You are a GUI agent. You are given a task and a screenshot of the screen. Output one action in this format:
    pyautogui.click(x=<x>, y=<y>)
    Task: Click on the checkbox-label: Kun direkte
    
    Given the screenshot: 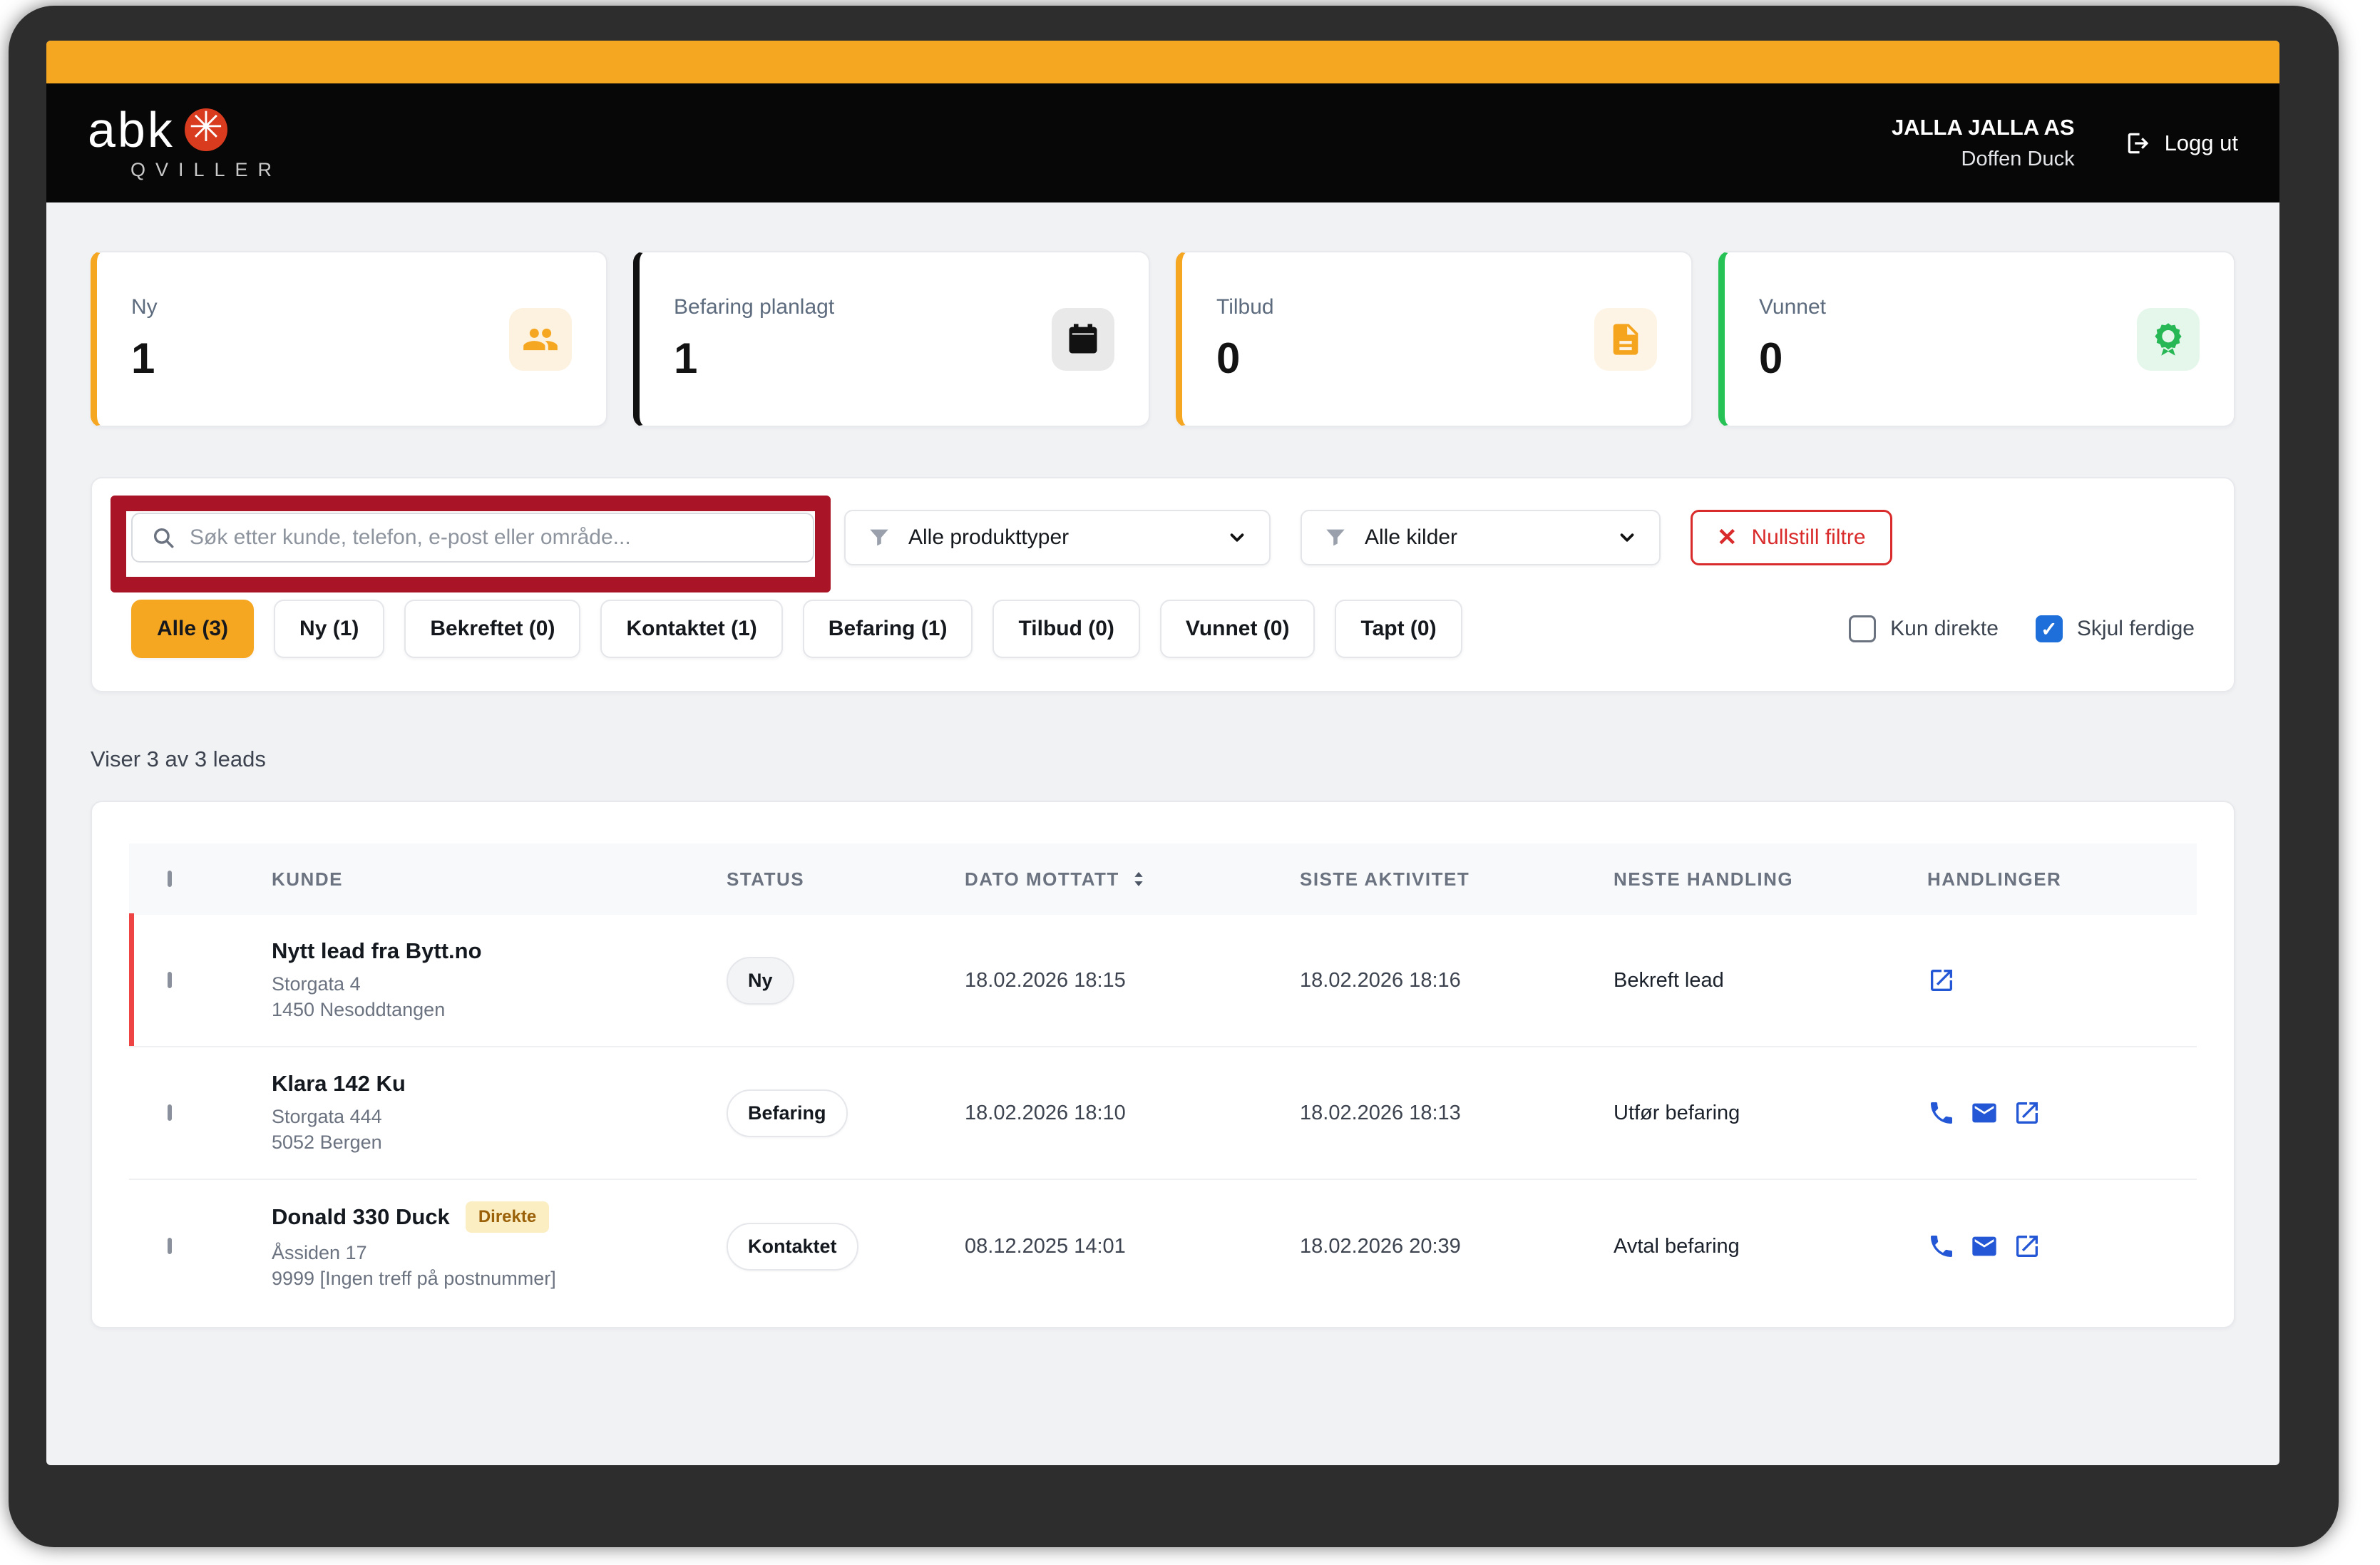 What is the action you would take?
    pyautogui.click(x=1944, y=628)
    